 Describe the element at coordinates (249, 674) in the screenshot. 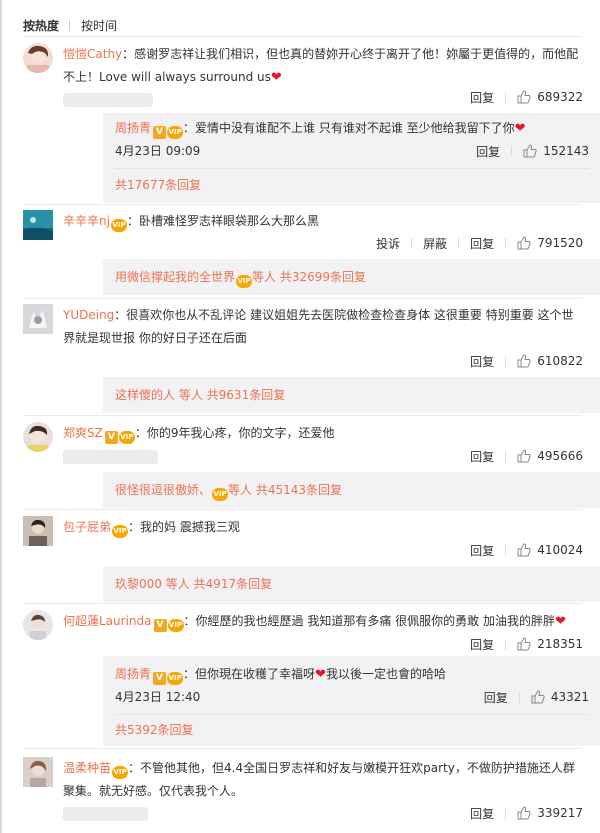

I see `reply-text: ：但你現在收穫了幸福呀` at that location.